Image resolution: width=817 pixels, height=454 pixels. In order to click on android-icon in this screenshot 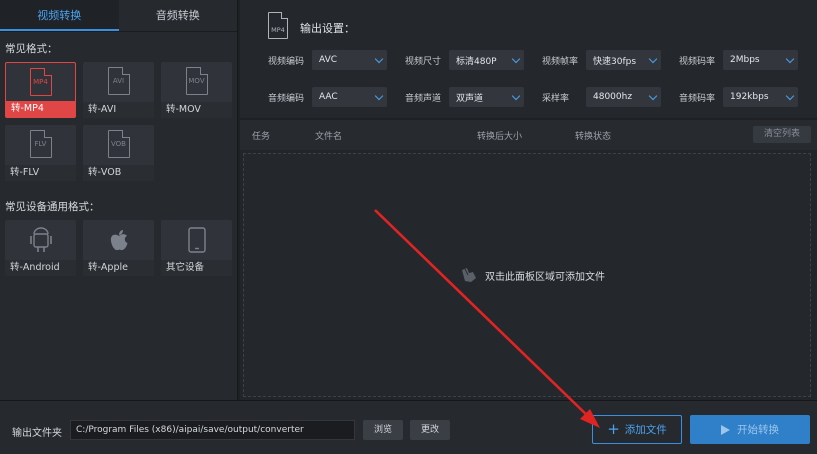, I will do `click(41, 241)`.